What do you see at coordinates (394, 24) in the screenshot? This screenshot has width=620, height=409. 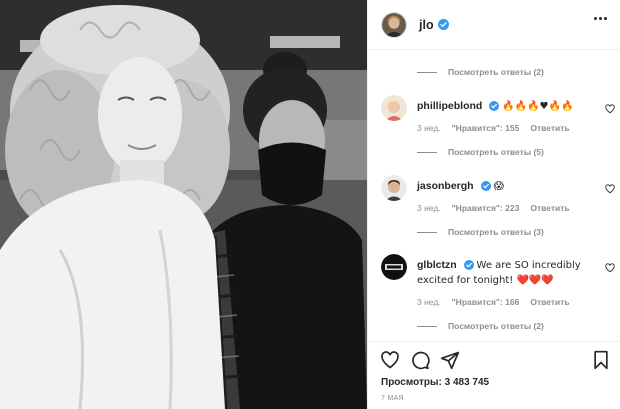 I see `author-avatar` at bounding box center [394, 24].